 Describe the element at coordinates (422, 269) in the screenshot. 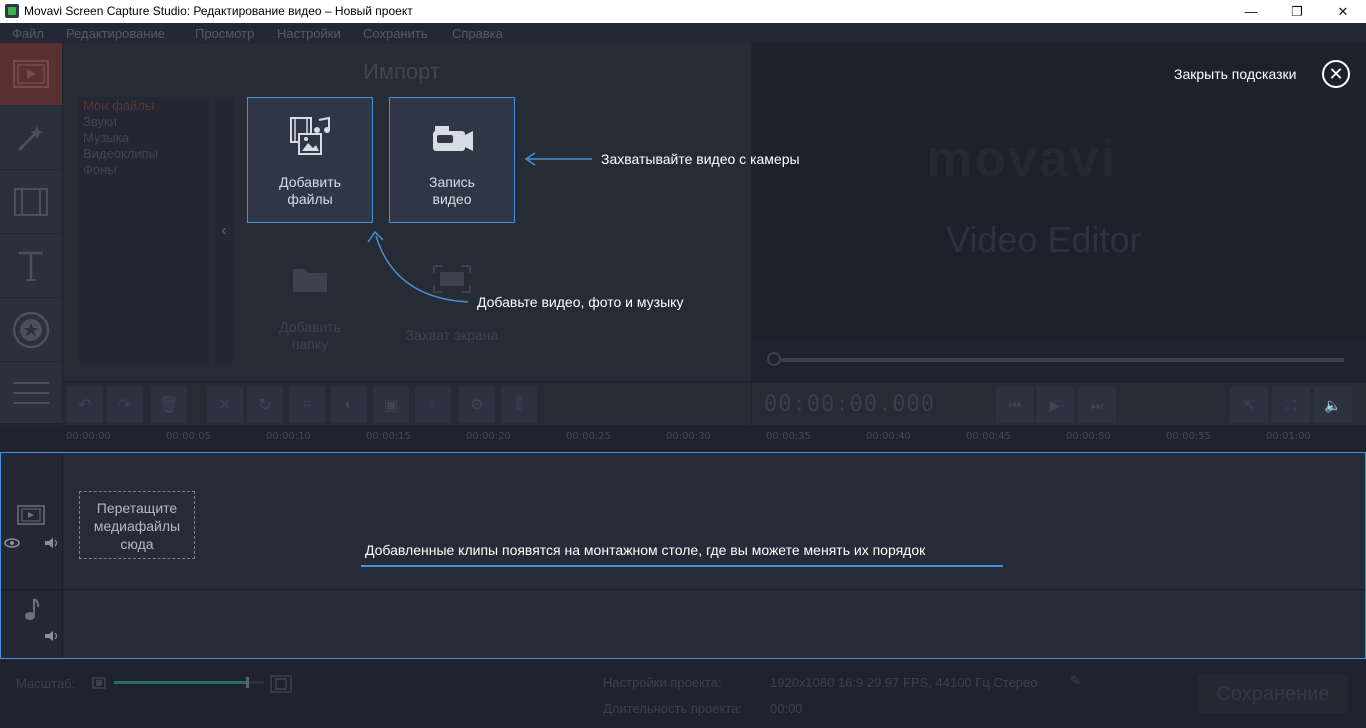

I see `add-media-hint-arrow` at that location.